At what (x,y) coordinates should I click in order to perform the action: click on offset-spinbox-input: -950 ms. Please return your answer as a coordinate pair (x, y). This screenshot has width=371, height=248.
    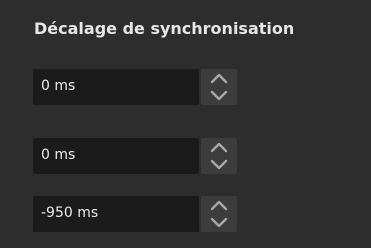
    Looking at the image, I should click on (116, 214).